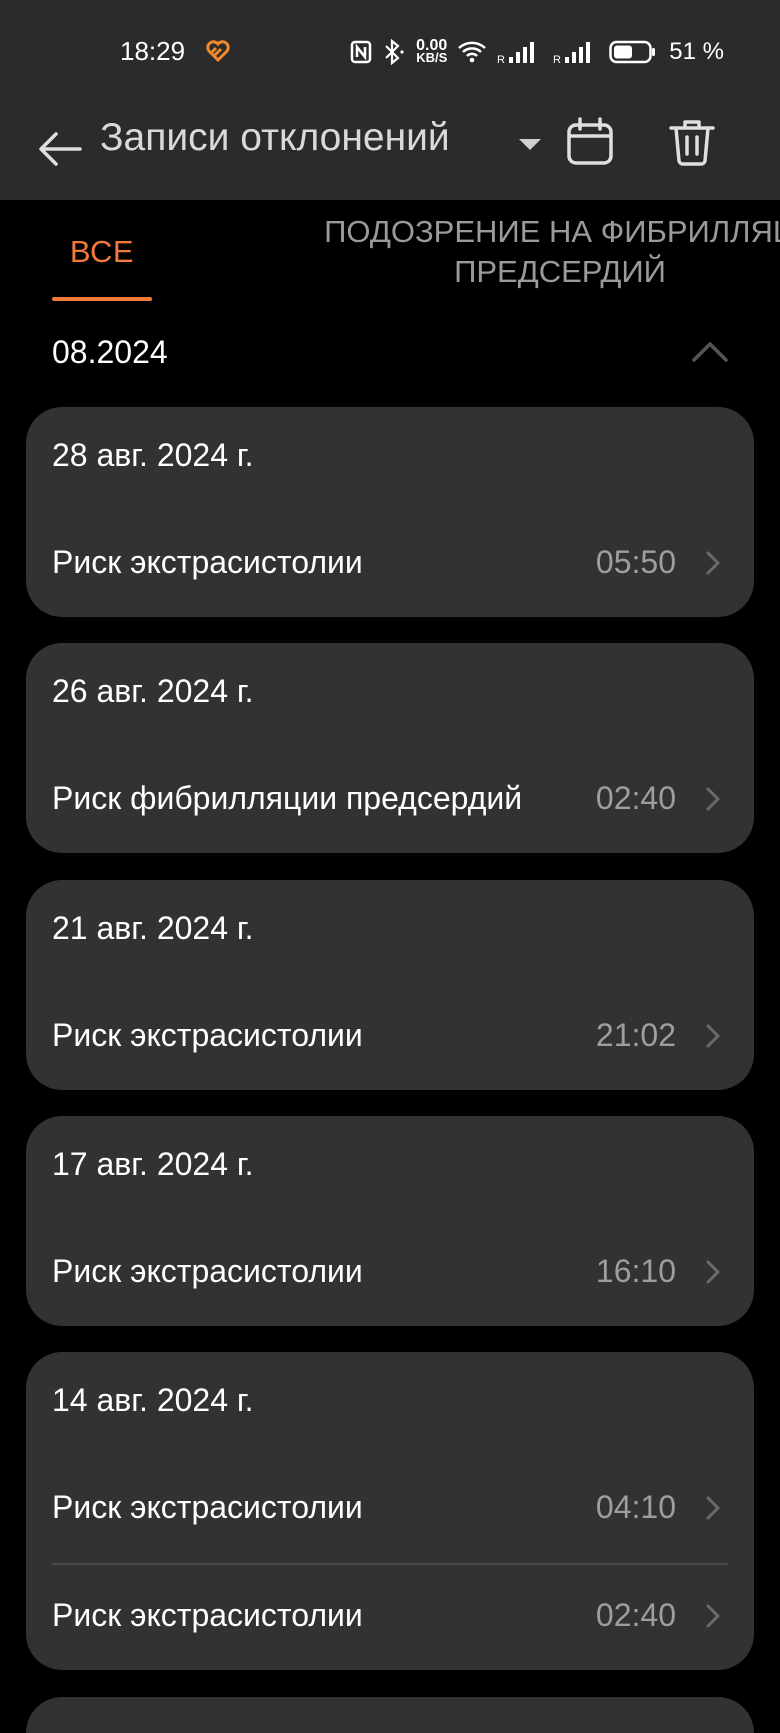 This screenshot has width=780, height=1733. I want to click on battery-icon, so click(632, 52).